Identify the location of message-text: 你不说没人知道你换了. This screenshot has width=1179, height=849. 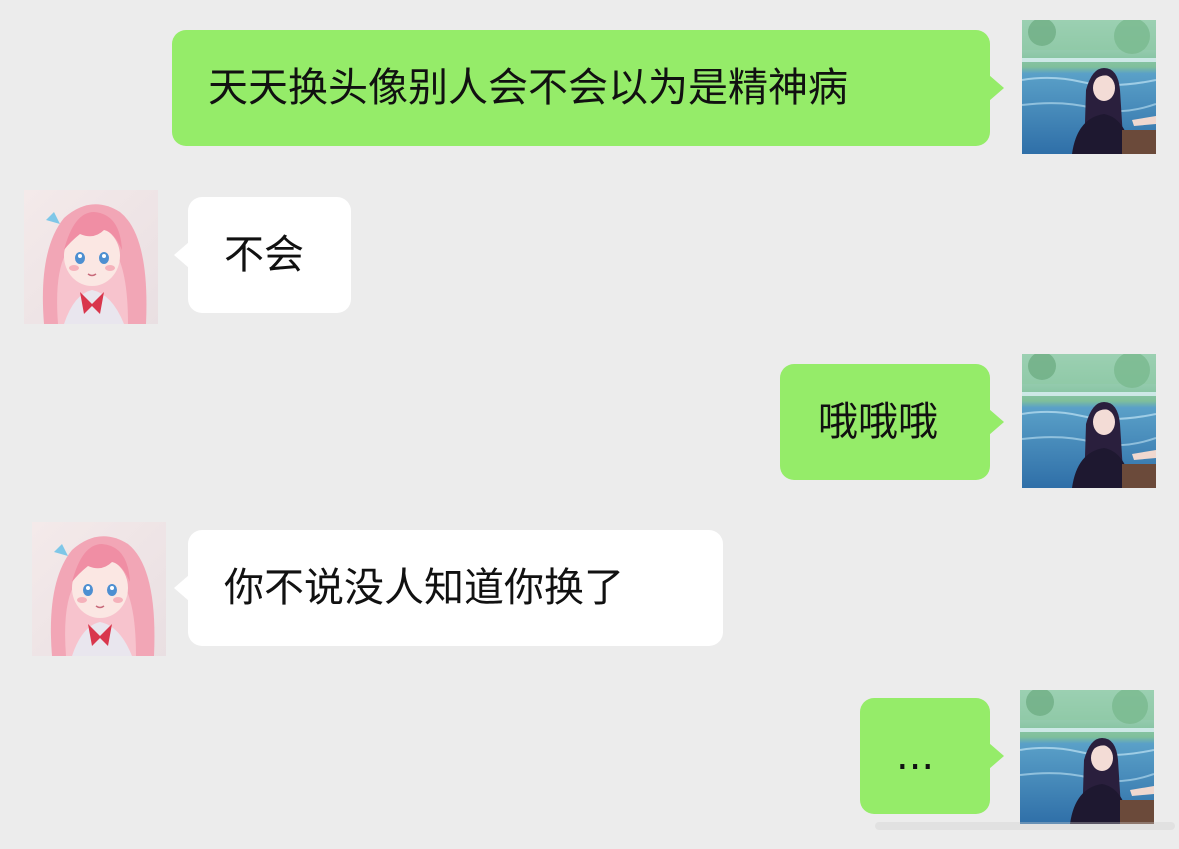
(424, 588).